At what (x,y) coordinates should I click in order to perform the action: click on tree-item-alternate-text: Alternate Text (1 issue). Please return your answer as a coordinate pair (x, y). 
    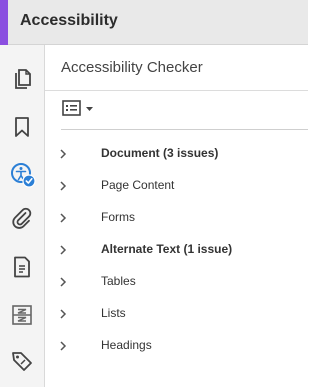
    Looking at the image, I should click on (176, 250).